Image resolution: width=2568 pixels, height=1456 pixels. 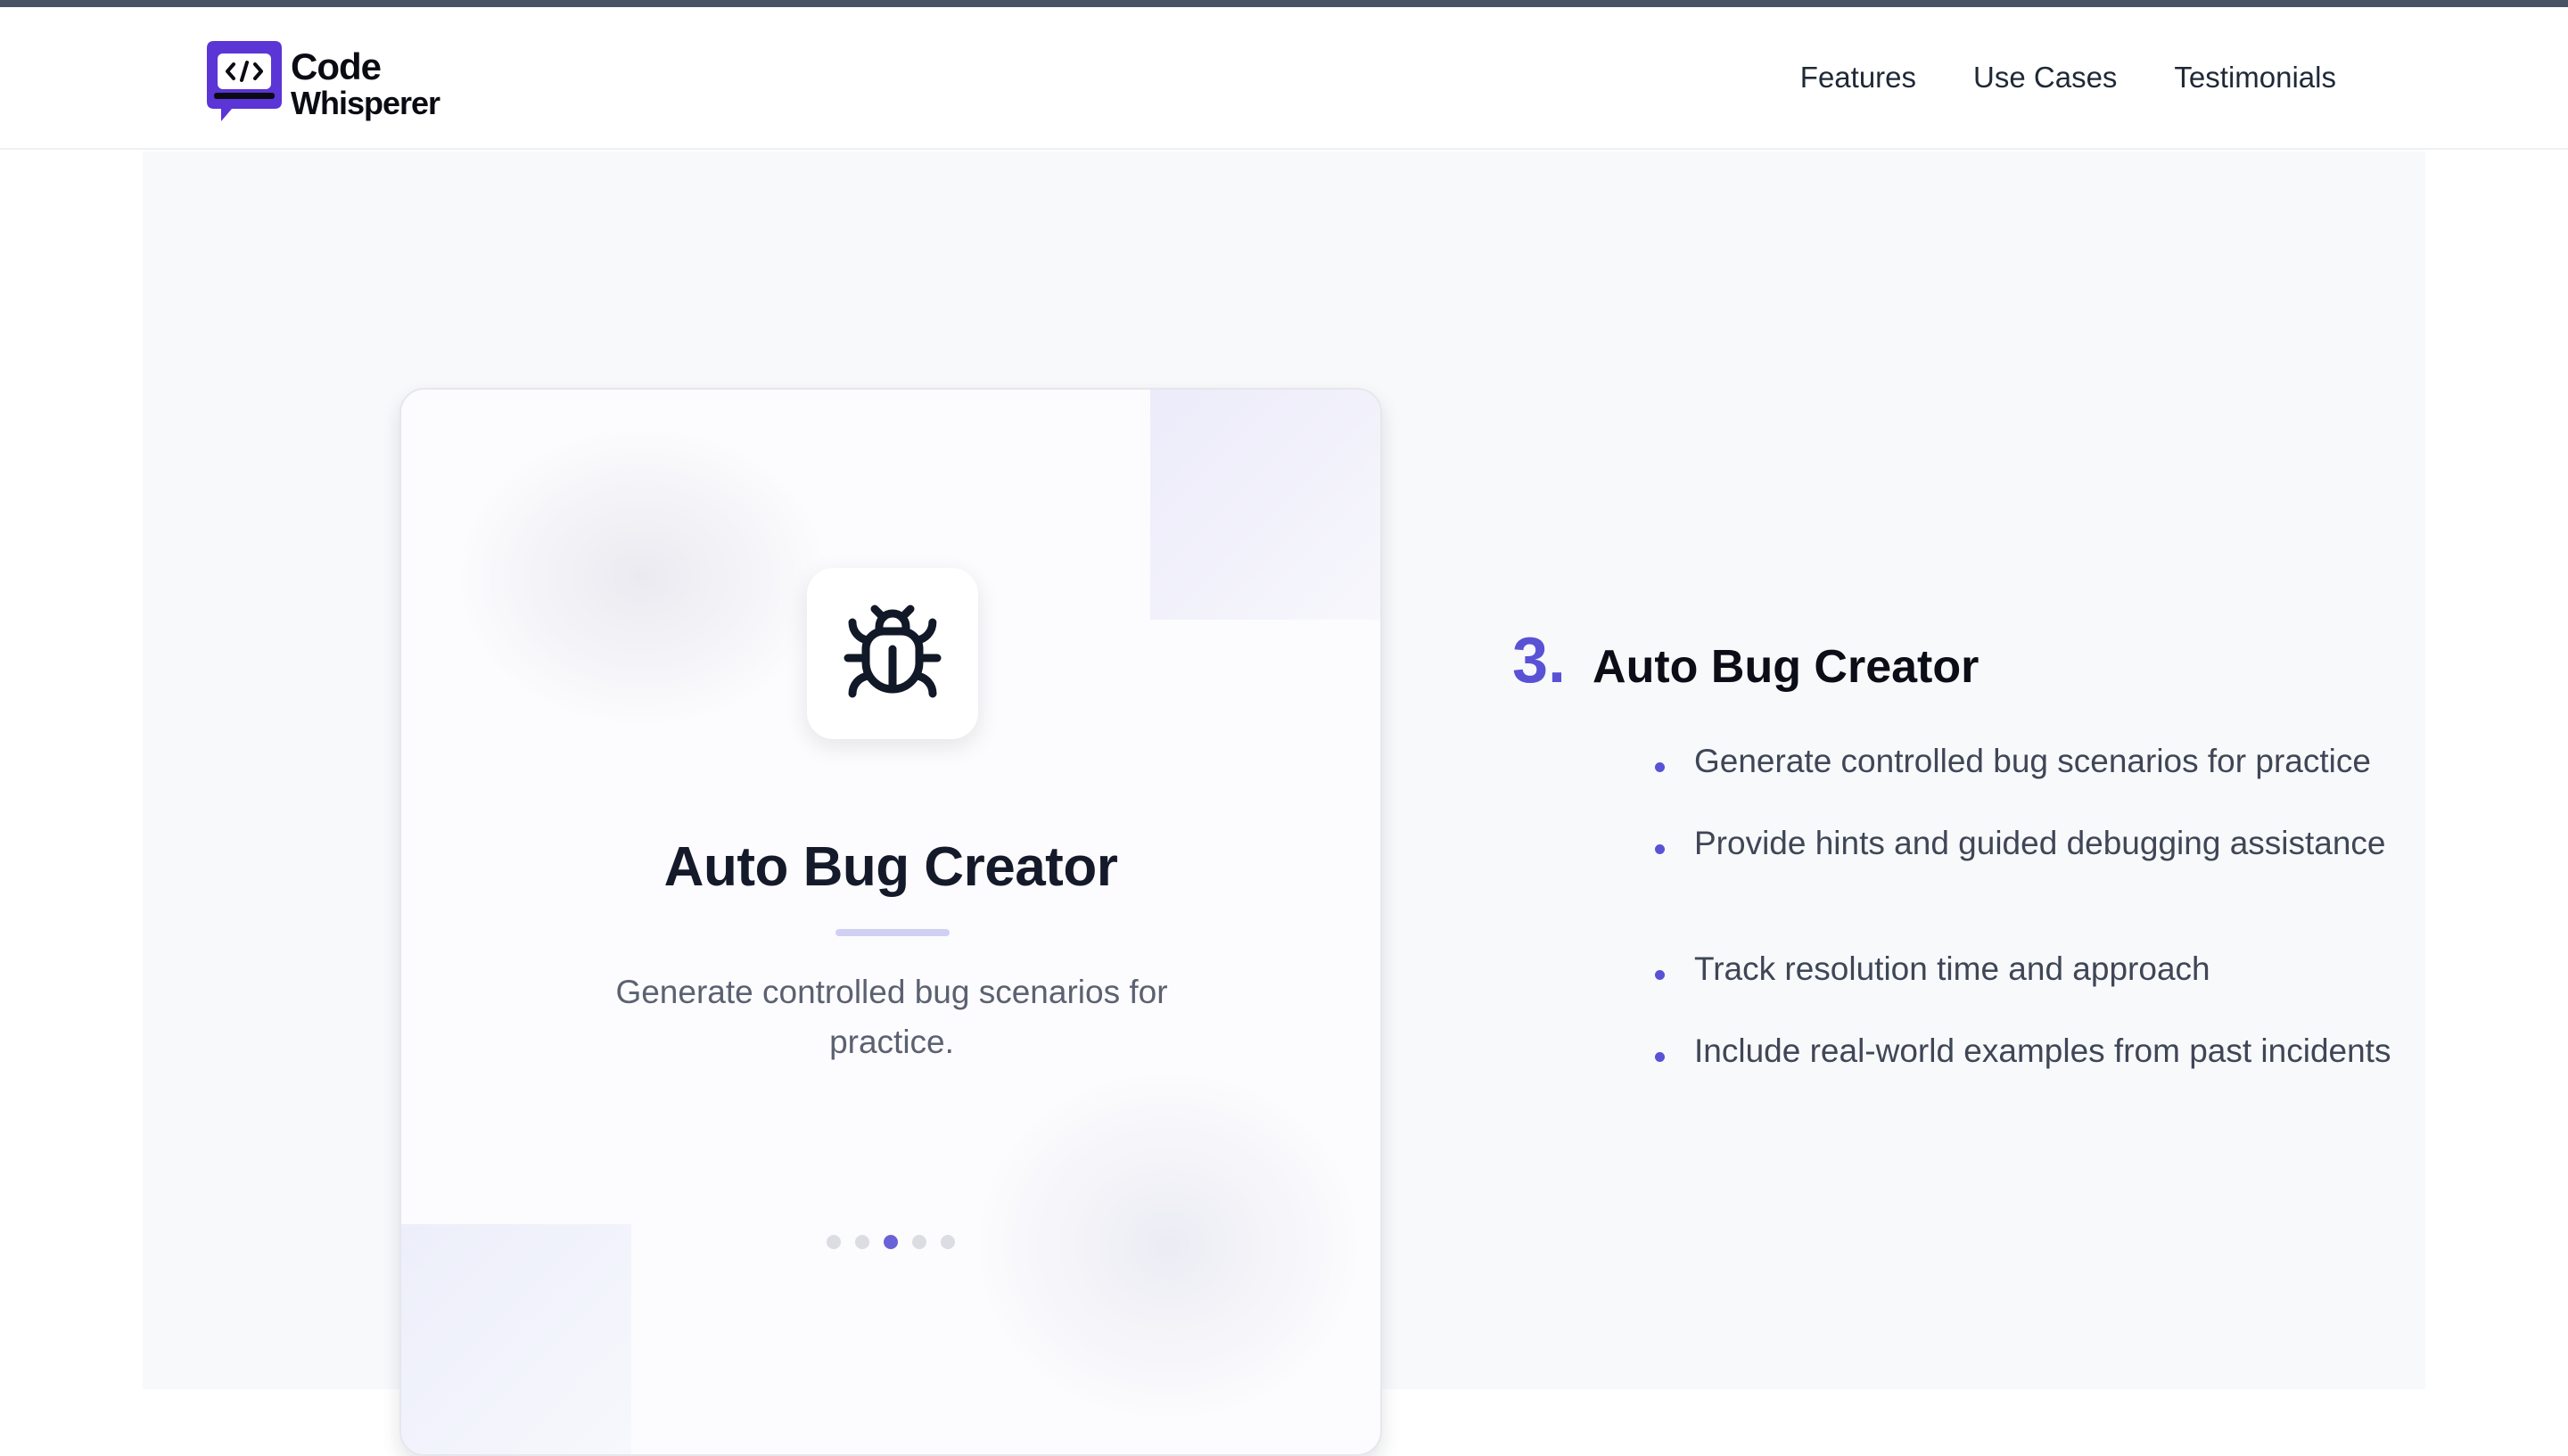 I want to click on logo: Code Whisperer, so click(x=322, y=83).